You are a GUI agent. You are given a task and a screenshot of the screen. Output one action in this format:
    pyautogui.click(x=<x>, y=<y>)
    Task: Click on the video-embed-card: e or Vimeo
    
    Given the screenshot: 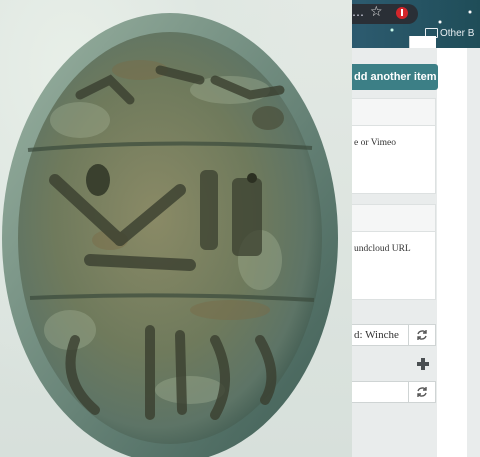 What is the action you would take?
    pyautogui.click(x=394, y=146)
    